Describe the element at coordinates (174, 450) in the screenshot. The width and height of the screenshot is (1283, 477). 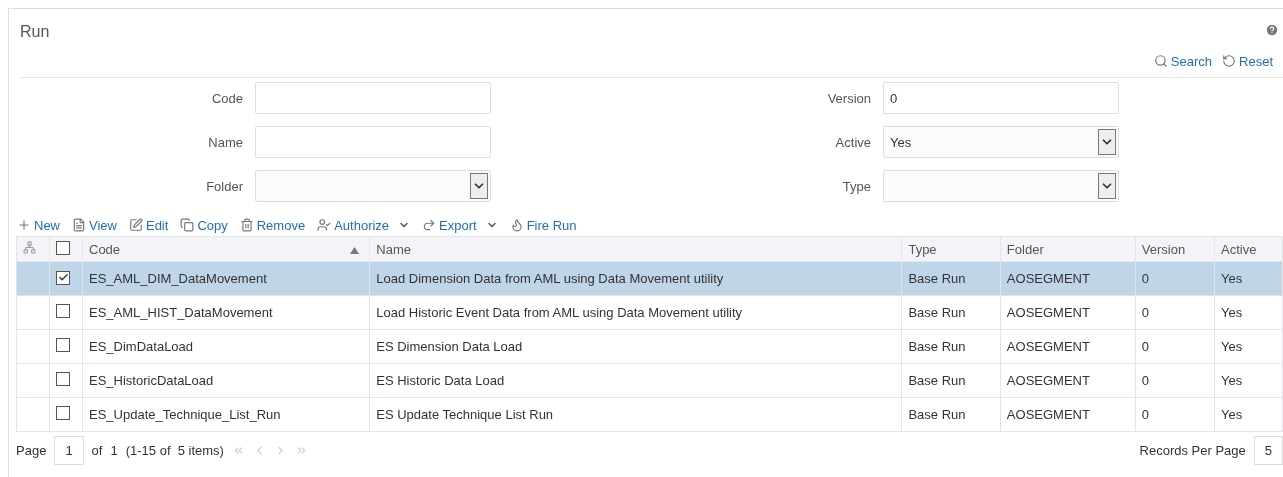
I see `pager-range: (1-15 of 5 items)` at that location.